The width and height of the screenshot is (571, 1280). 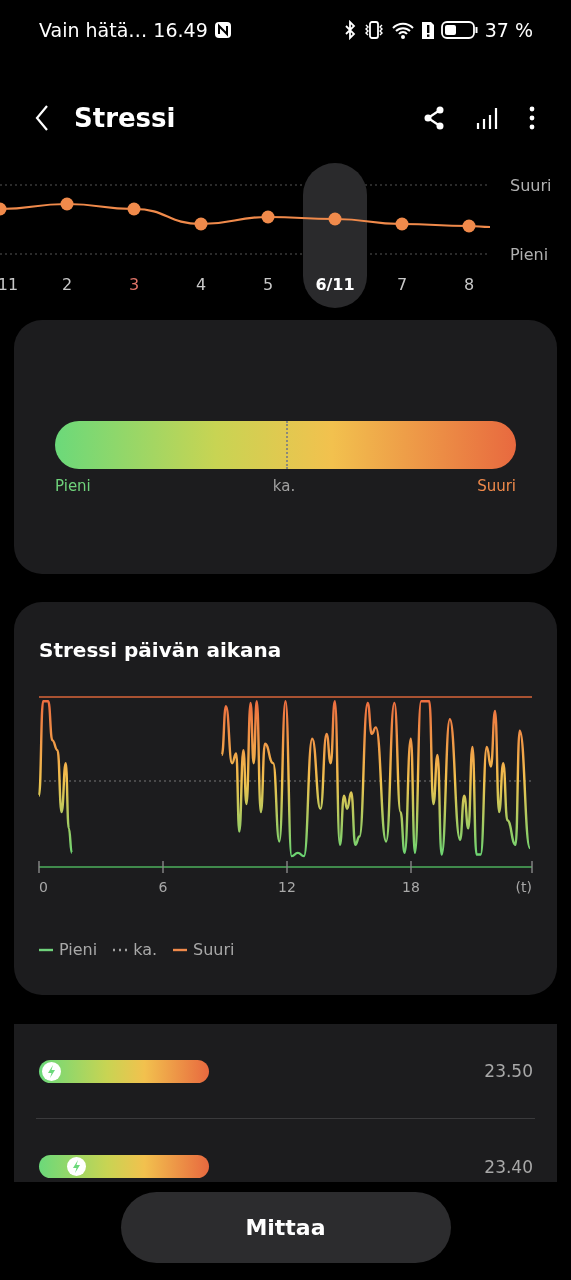 I want to click on axis-label: Suuri, so click(x=531, y=185).